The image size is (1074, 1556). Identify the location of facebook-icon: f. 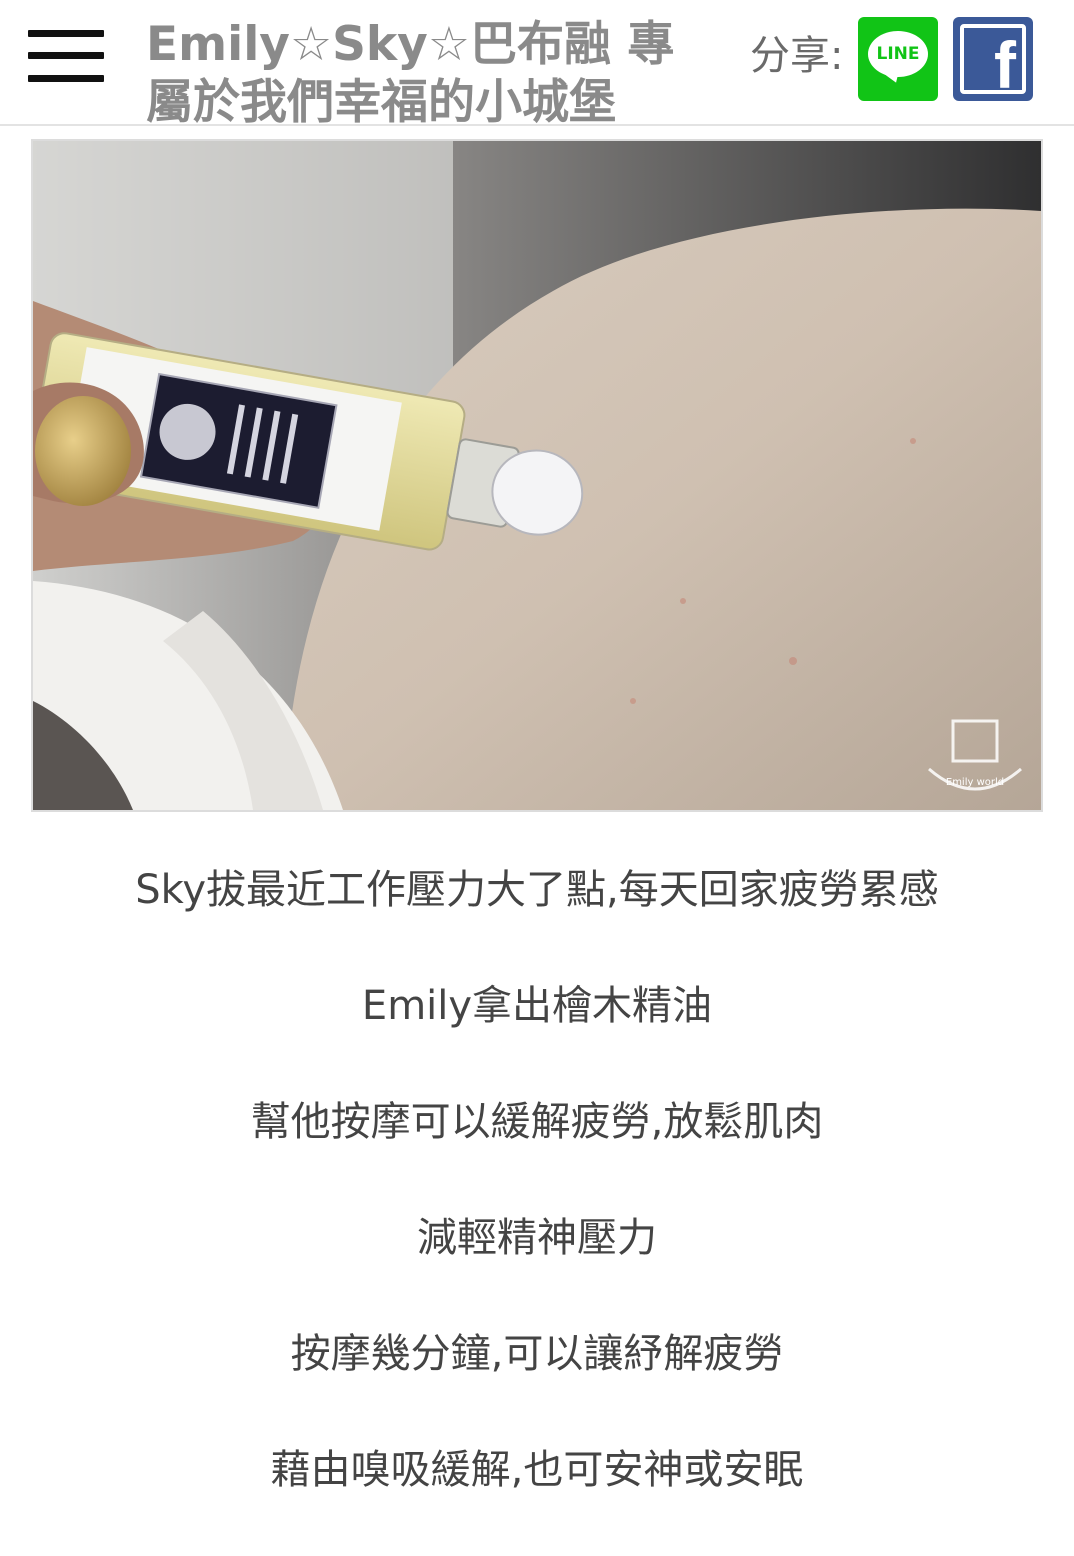
(993, 59).